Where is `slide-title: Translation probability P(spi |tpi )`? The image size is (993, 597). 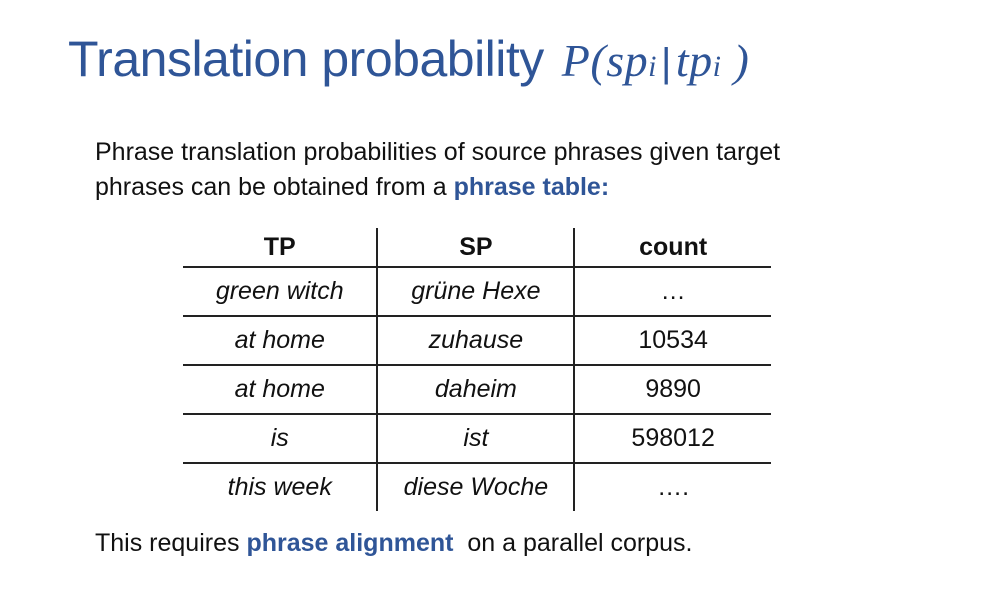
slide-title: Translation probability P(spi |tpi ) is located at coordinates (408, 65).